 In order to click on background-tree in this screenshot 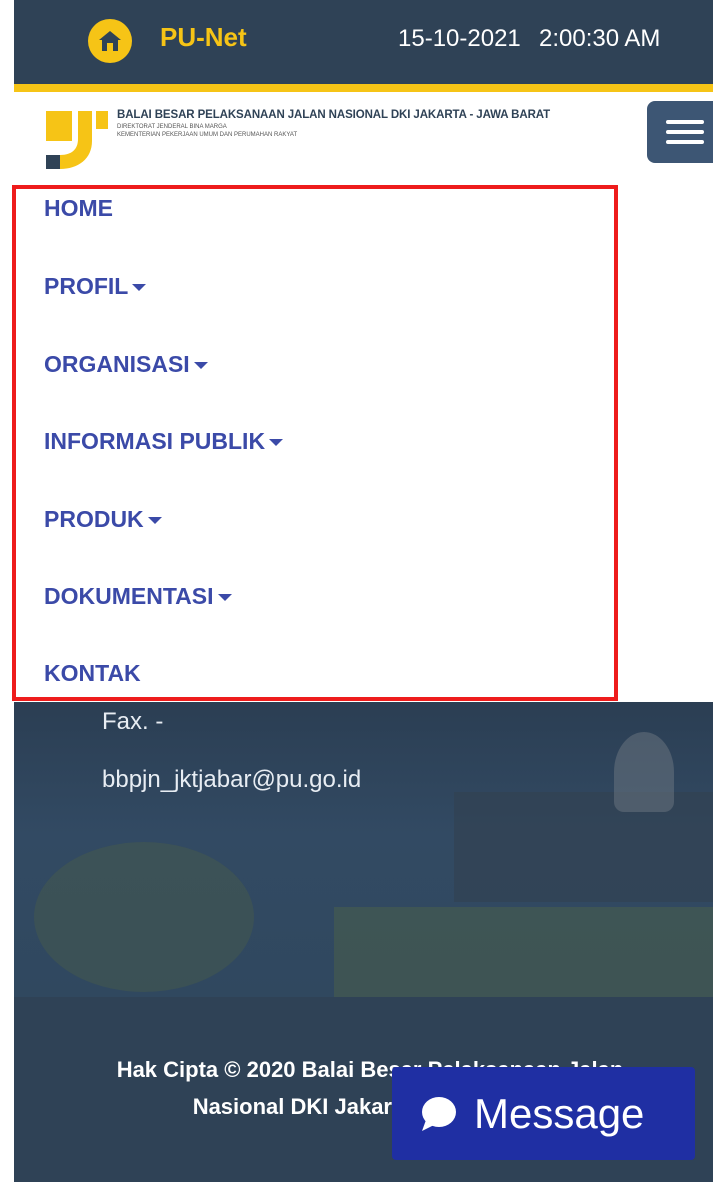, I will do `click(644, 772)`.